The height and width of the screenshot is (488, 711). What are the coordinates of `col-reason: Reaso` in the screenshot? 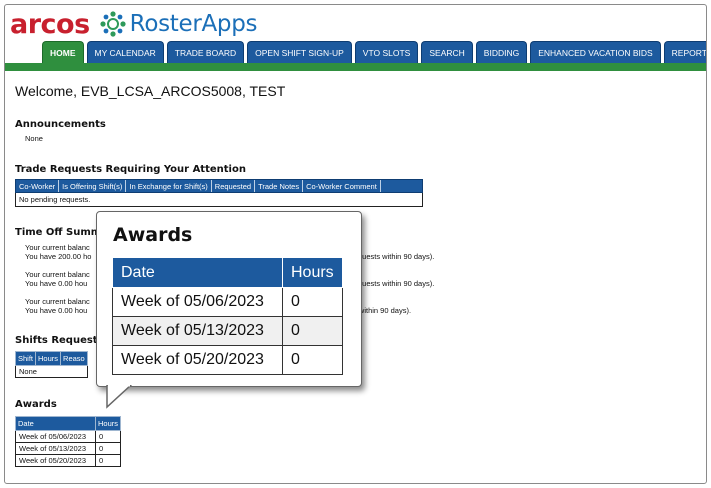 It's located at (74, 358).